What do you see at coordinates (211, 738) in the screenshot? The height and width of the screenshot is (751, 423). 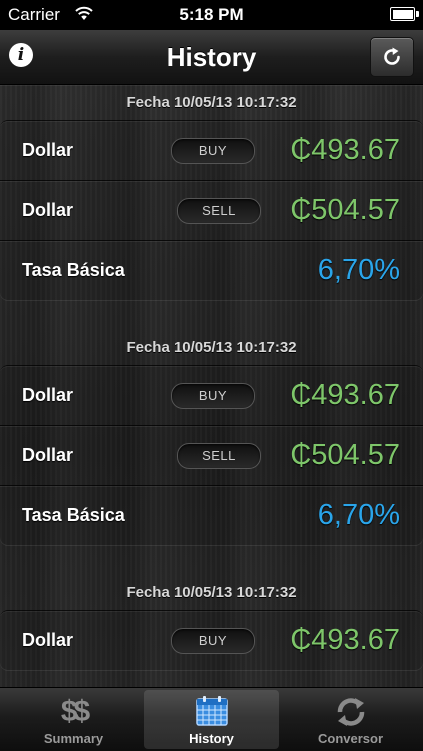 I see `tab-label: History` at bounding box center [211, 738].